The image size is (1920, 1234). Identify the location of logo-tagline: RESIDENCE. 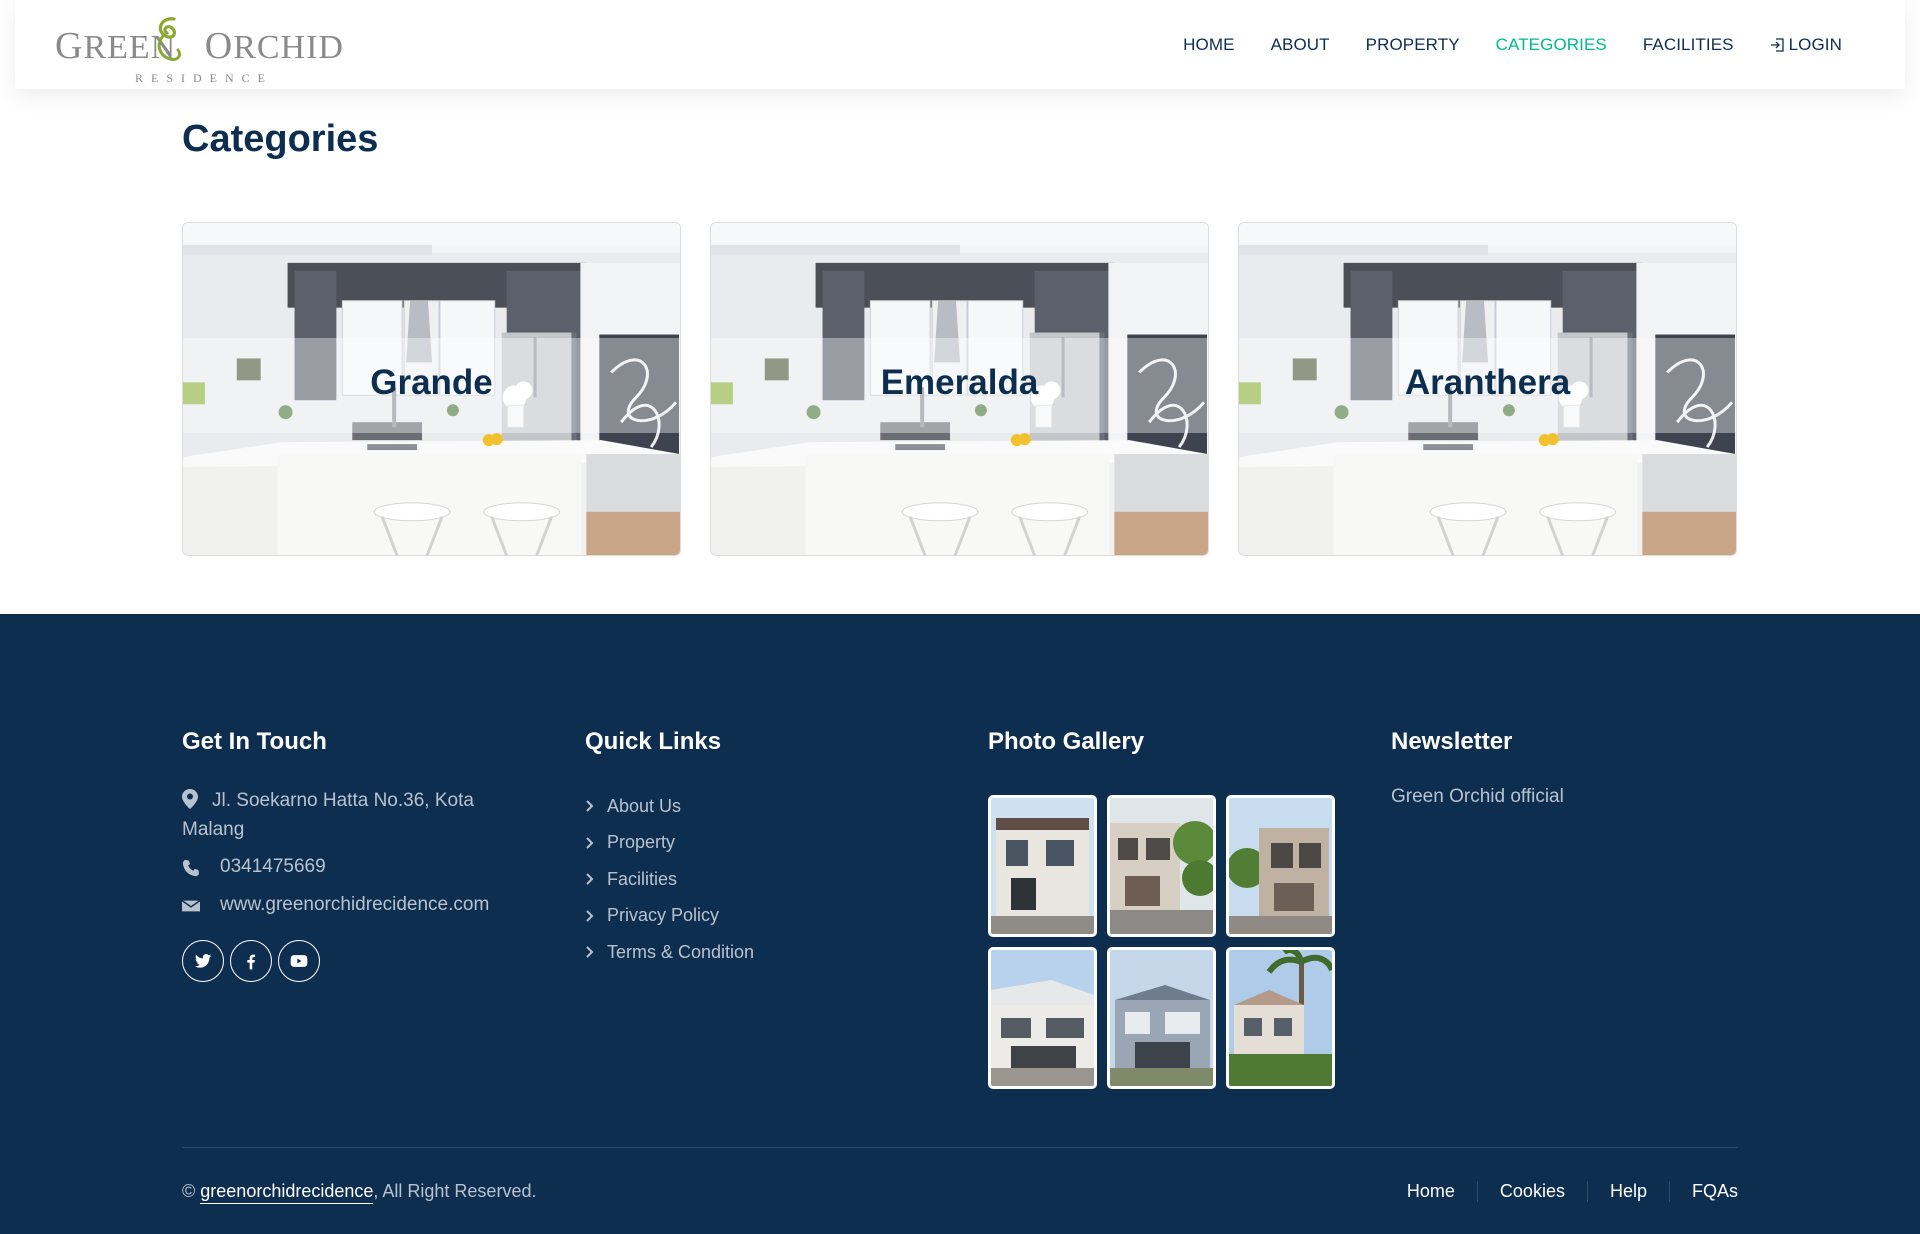
(204, 78).